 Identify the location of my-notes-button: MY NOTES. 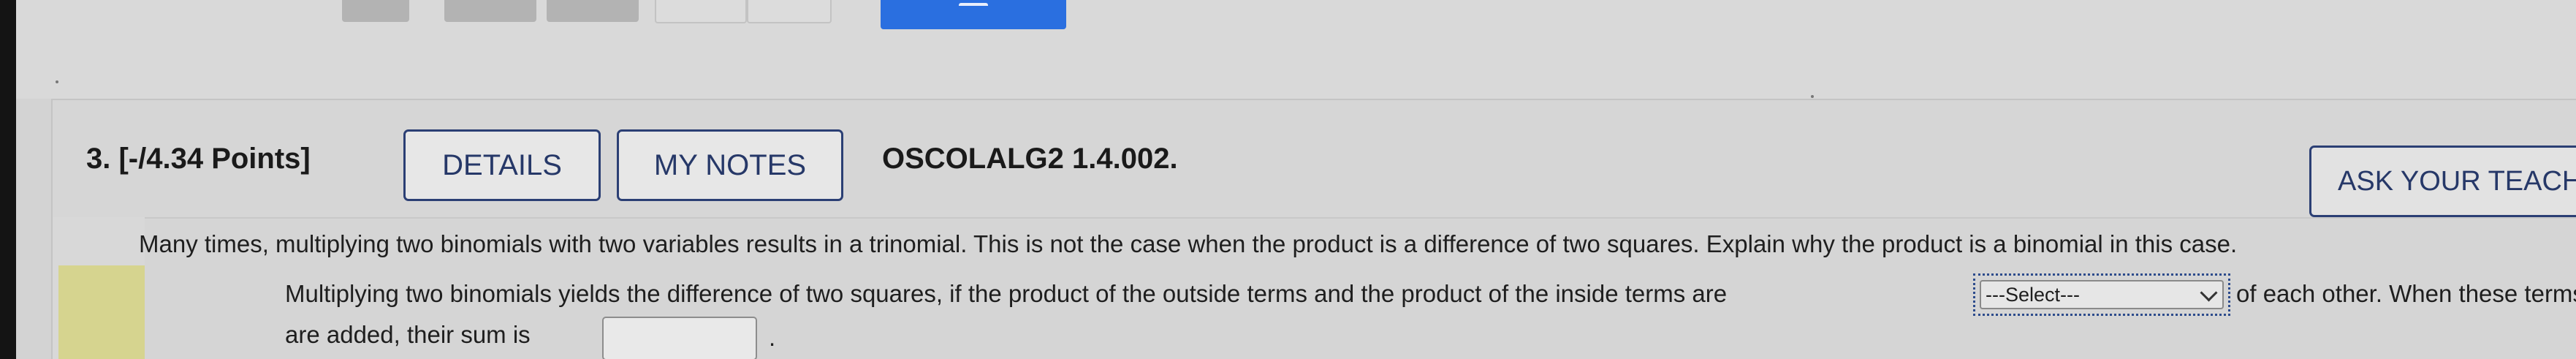
(730, 165).